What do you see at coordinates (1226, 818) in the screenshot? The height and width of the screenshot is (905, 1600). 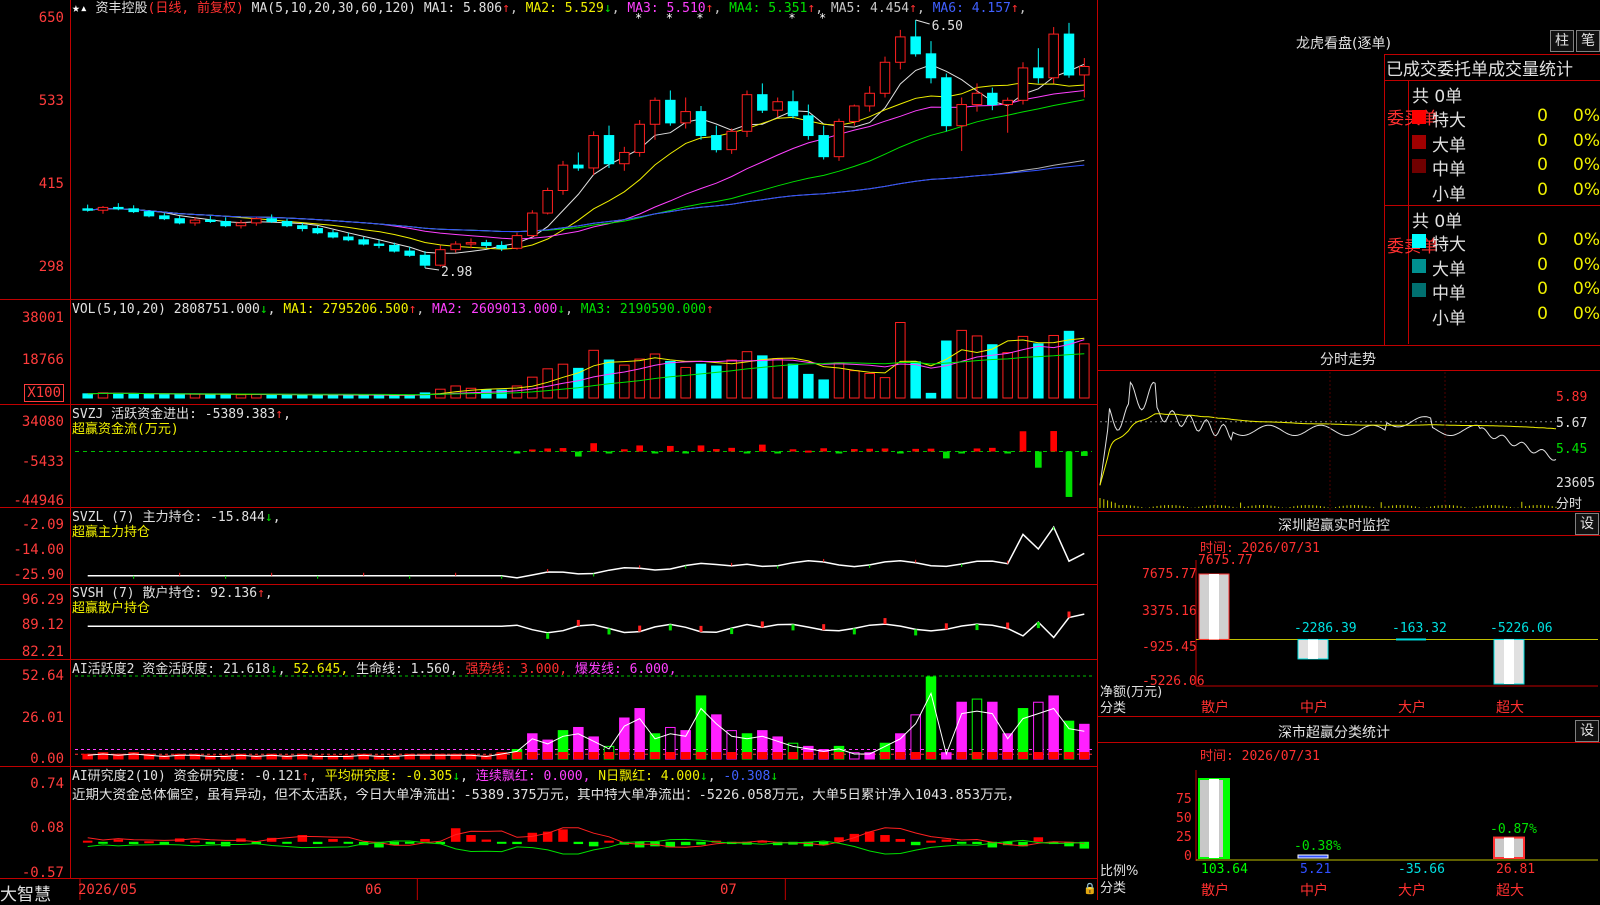 I see `szs-bar-edge` at bounding box center [1226, 818].